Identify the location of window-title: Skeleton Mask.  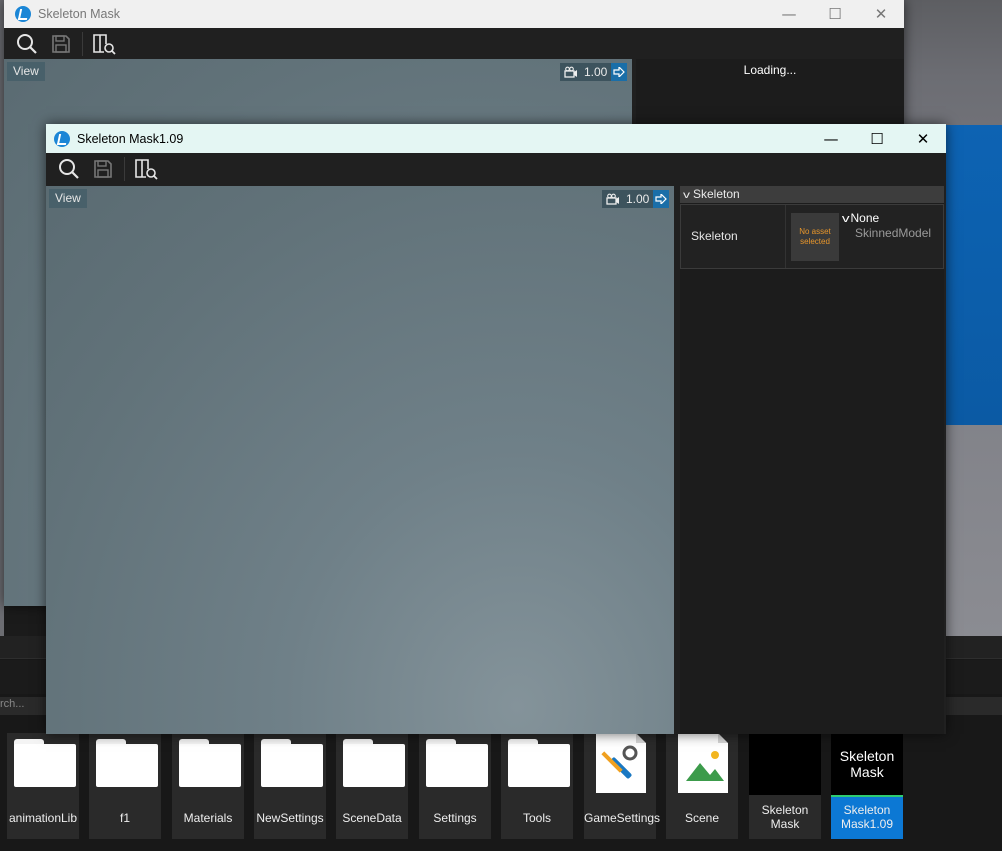
(79, 14).